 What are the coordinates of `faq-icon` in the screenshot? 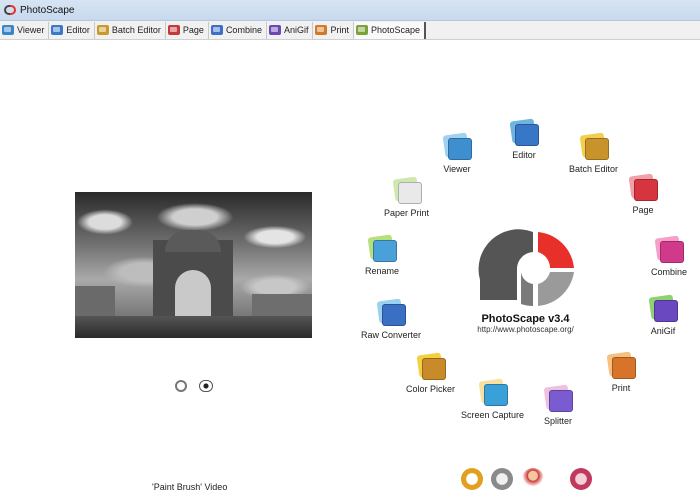 It's located at (581, 479).